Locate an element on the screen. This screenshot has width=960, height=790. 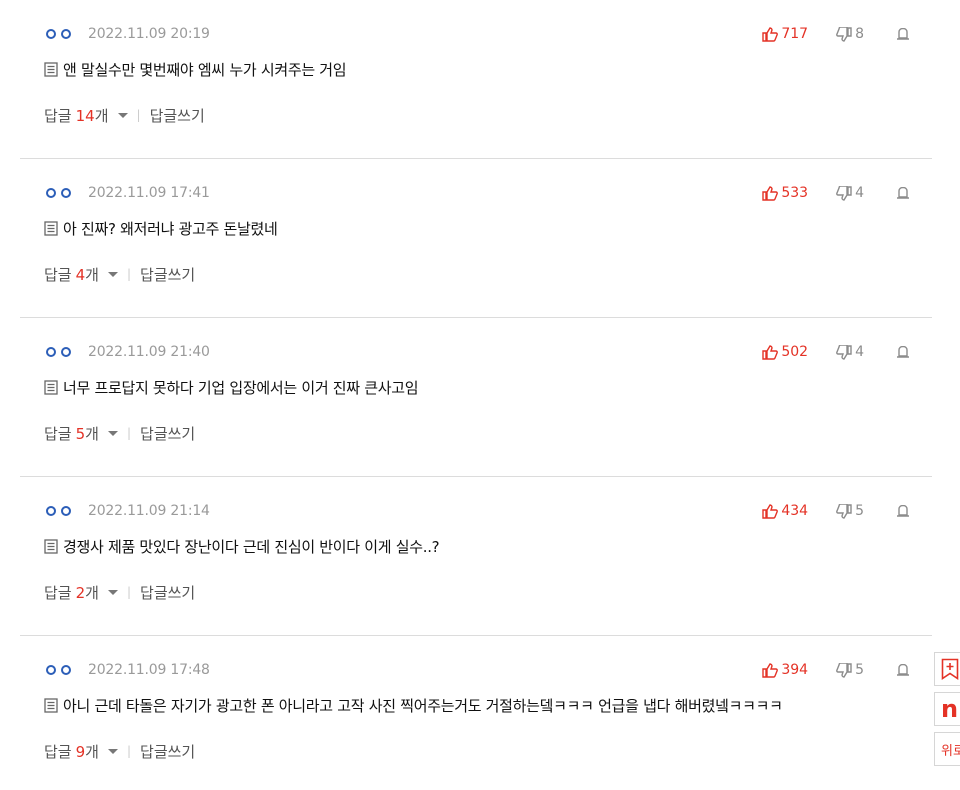
naver-button: n is located at coordinates (947, 709).